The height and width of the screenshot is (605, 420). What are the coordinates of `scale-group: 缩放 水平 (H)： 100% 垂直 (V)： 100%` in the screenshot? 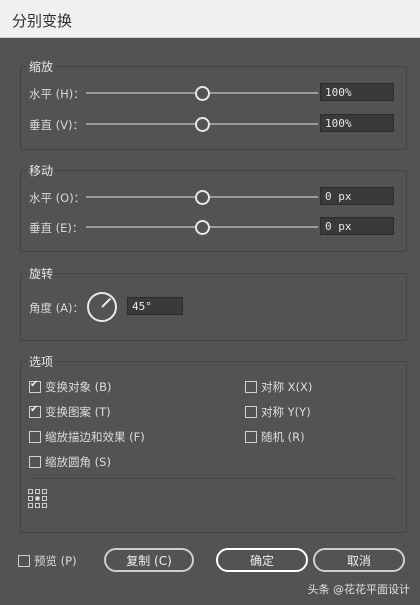 It's located at (213, 104).